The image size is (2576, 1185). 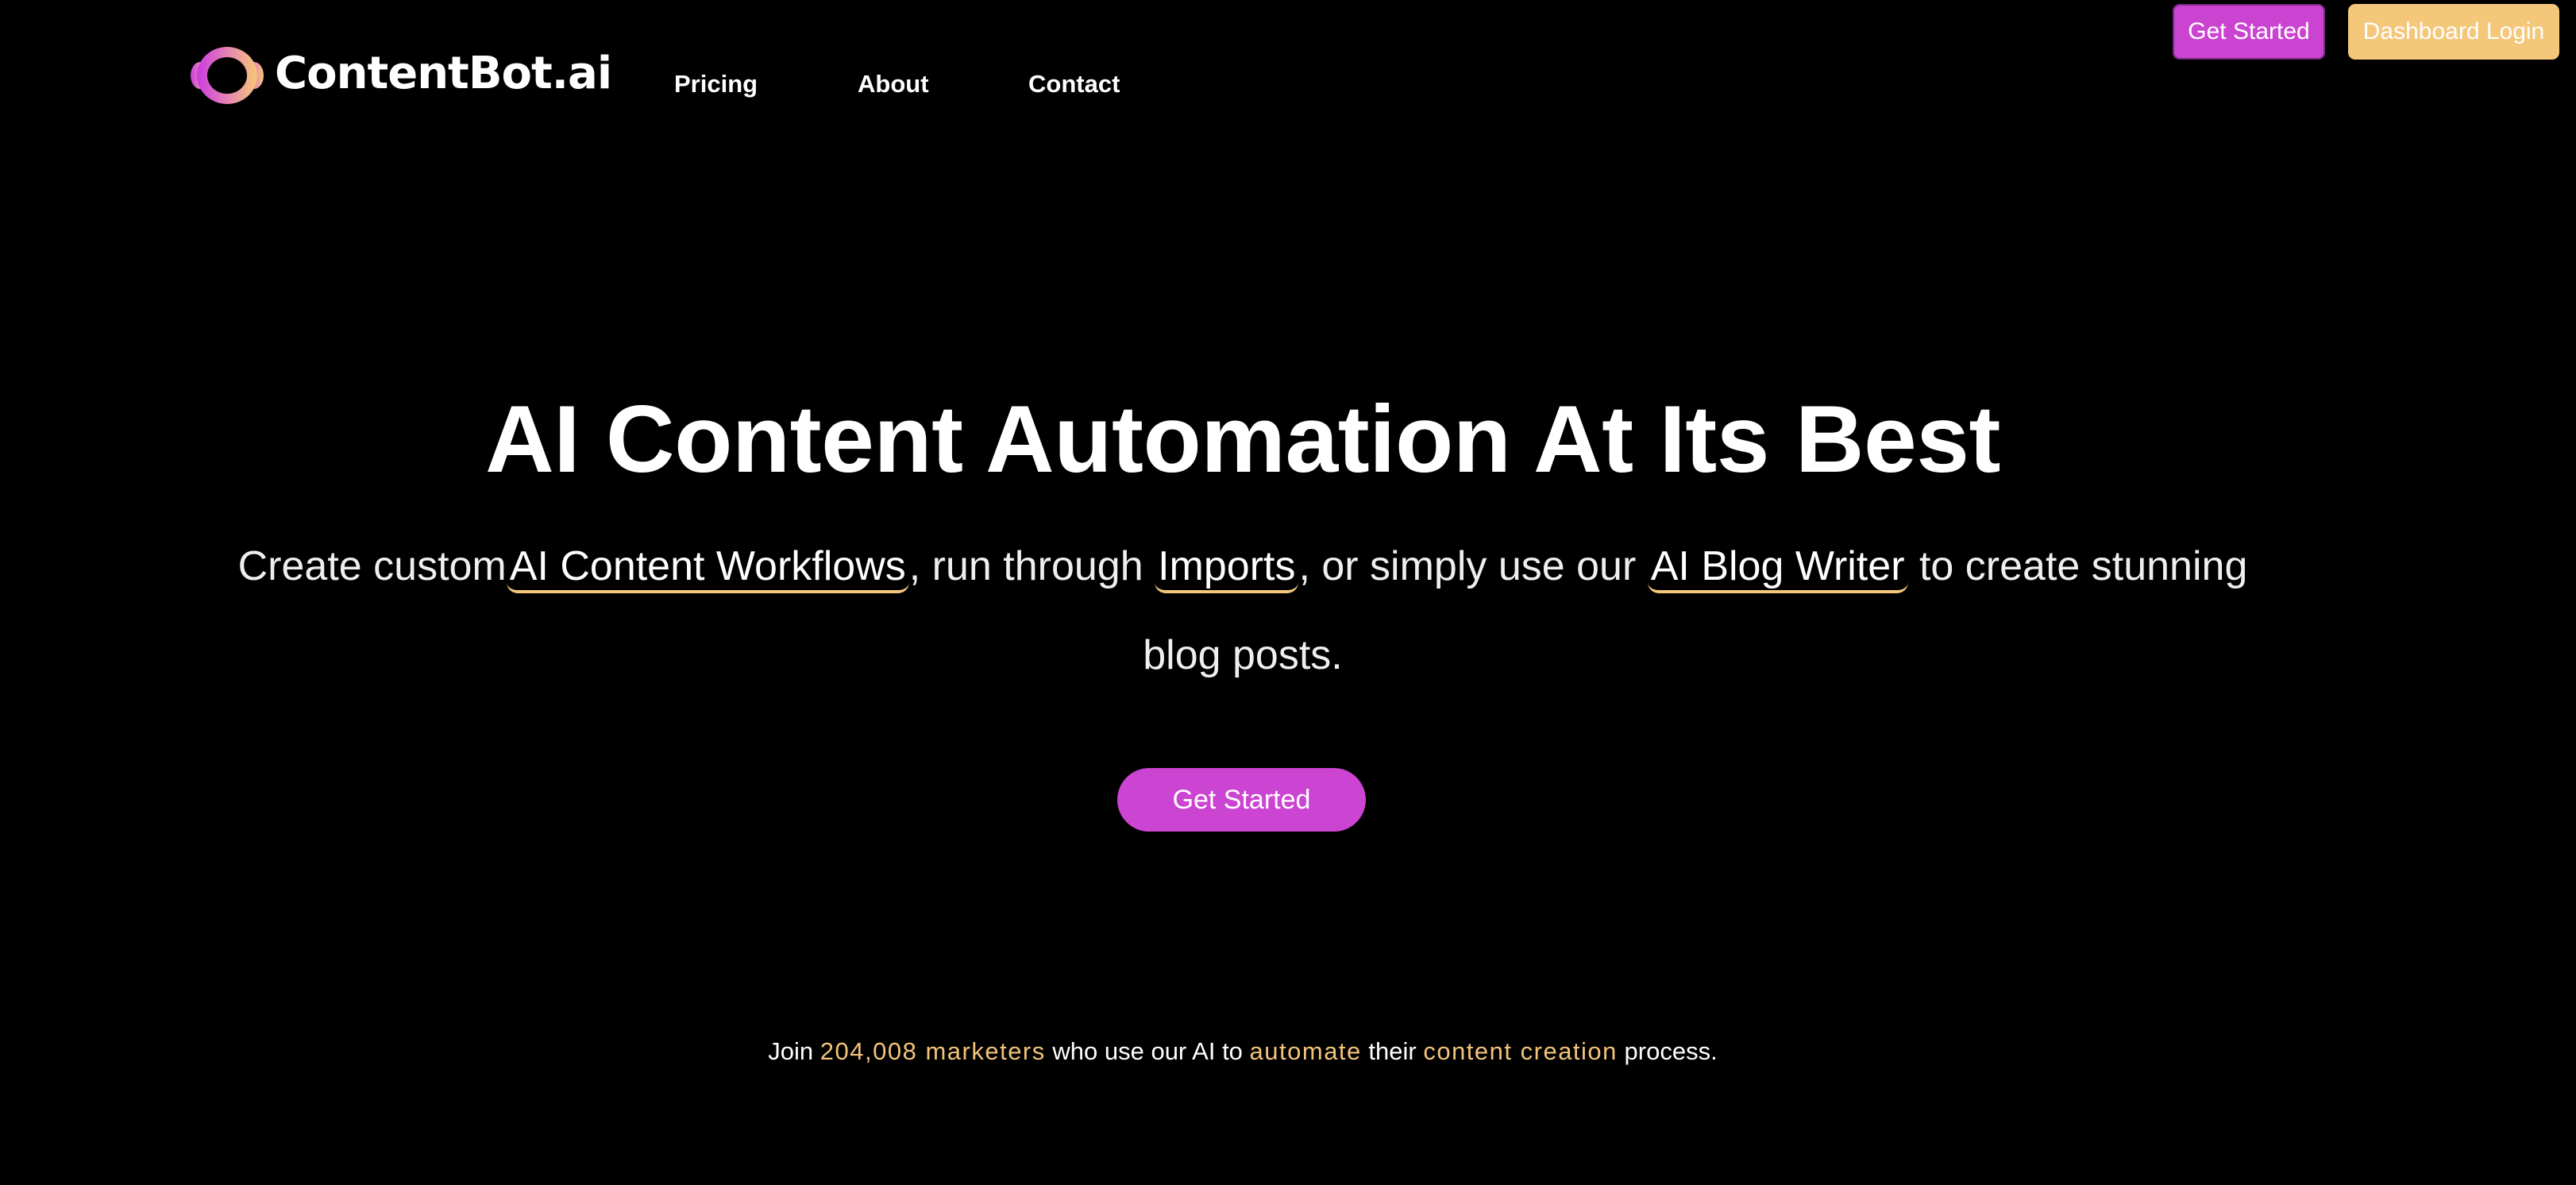 I want to click on subtitle-text: , run through, so click(x=1031, y=566).